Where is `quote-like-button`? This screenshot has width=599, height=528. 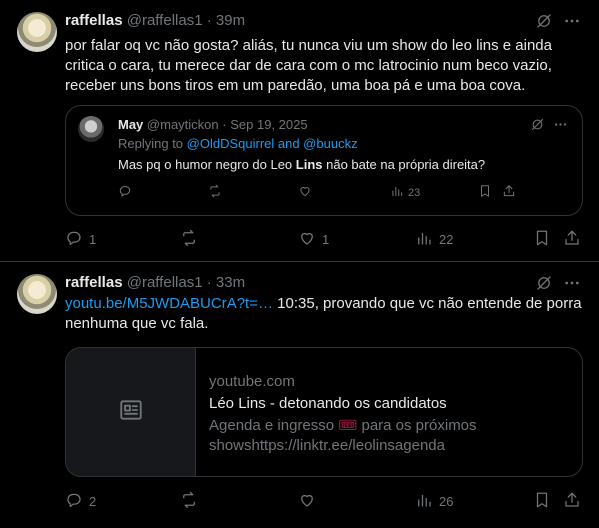 quote-like-button is located at coordinates (305, 192).